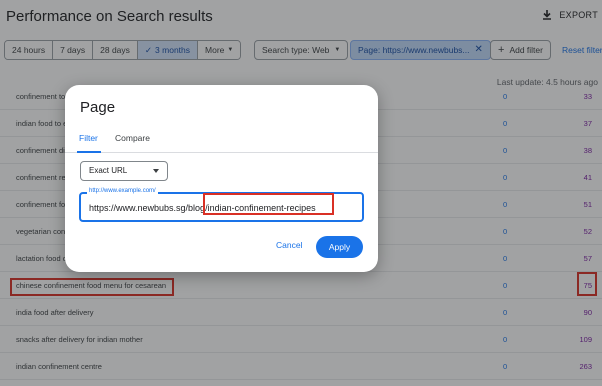 The image size is (602, 386). What do you see at coordinates (339, 247) in the screenshot?
I see `apply-button: Apply` at bounding box center [339, 247].